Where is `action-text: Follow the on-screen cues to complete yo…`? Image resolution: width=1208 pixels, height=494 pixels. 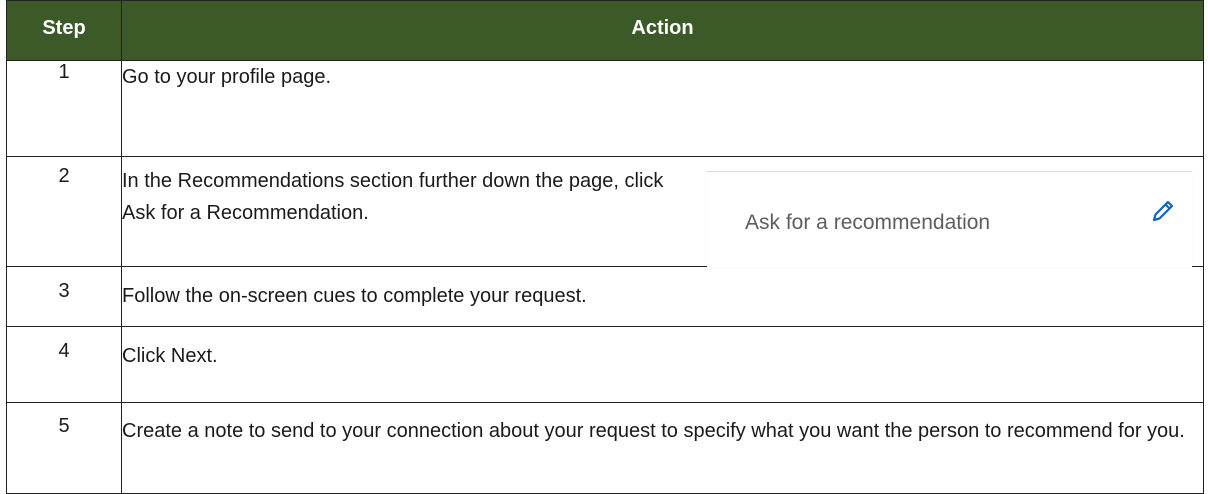 action-text: Follow the on-screen cues to complete yo… is located at coordinates (354, 296).